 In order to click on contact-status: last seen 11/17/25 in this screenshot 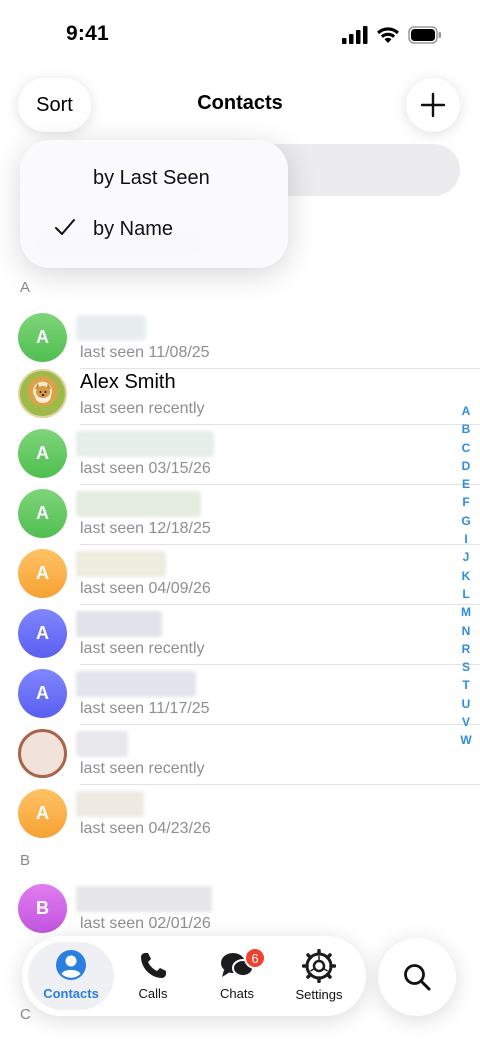, I will do `click(145, 708)`.